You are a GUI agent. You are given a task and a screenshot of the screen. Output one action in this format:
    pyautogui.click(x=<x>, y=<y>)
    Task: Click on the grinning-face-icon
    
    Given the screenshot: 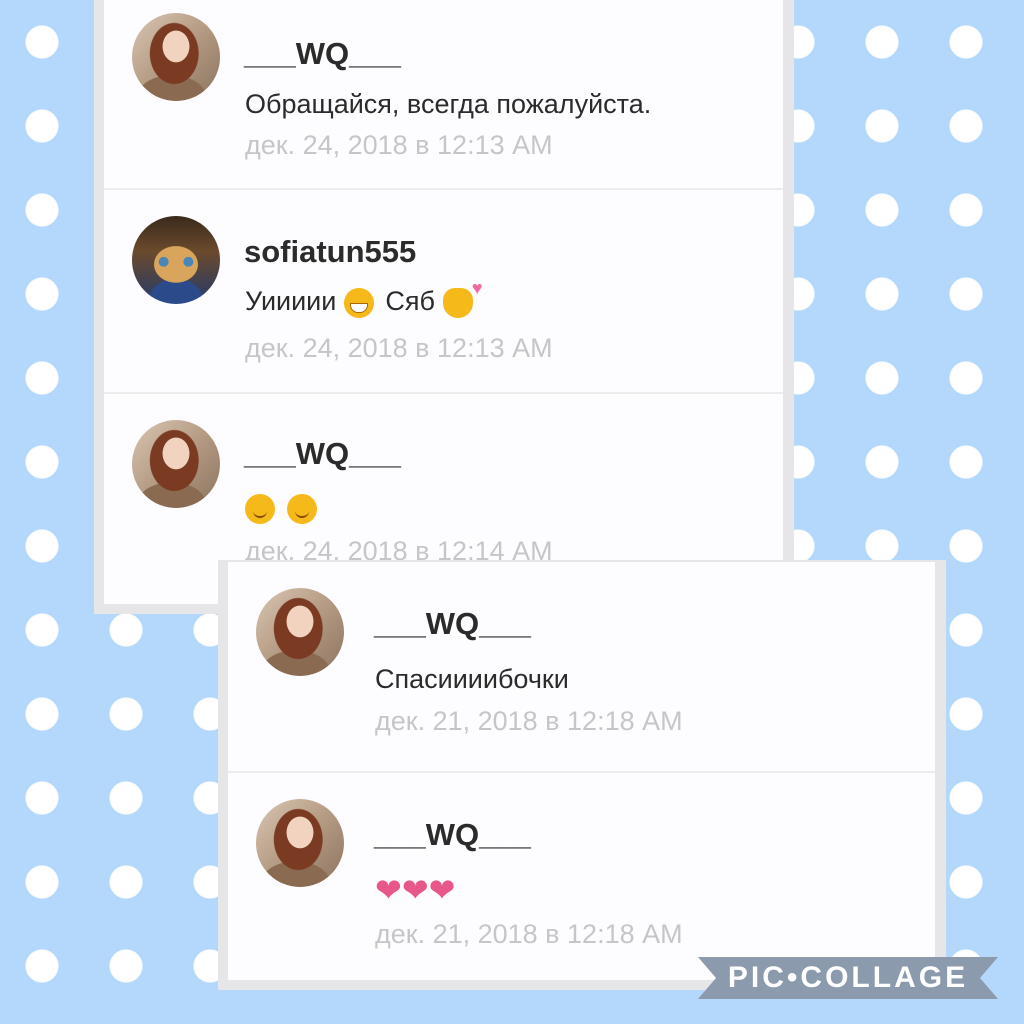 What is the action you would take?
    pyautogui.click(x=358, y=302)
    